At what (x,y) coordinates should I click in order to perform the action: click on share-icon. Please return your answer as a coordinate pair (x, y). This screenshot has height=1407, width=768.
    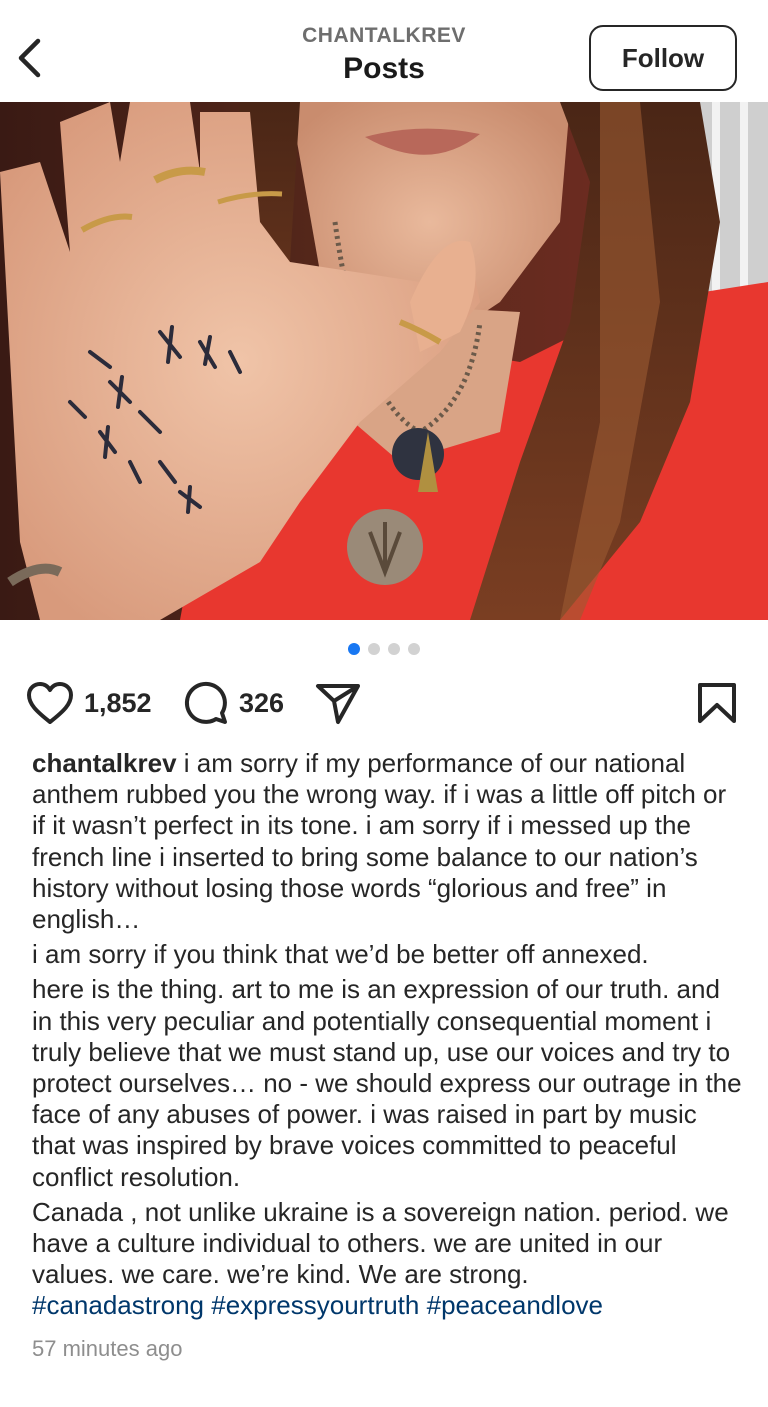
    Looking at the image, I should click on (338, 704).